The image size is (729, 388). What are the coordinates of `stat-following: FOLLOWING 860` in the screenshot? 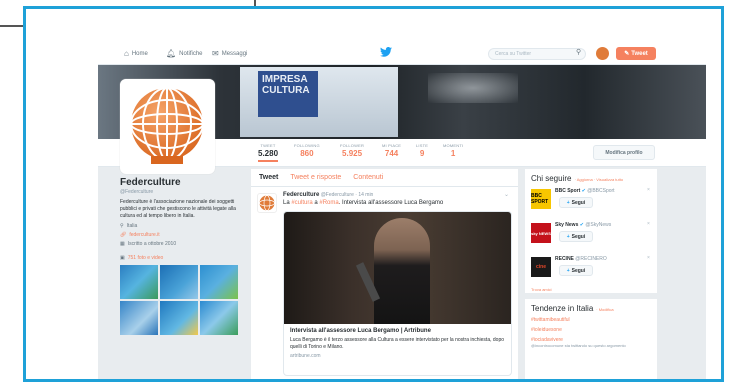 It's located at (307, 150).